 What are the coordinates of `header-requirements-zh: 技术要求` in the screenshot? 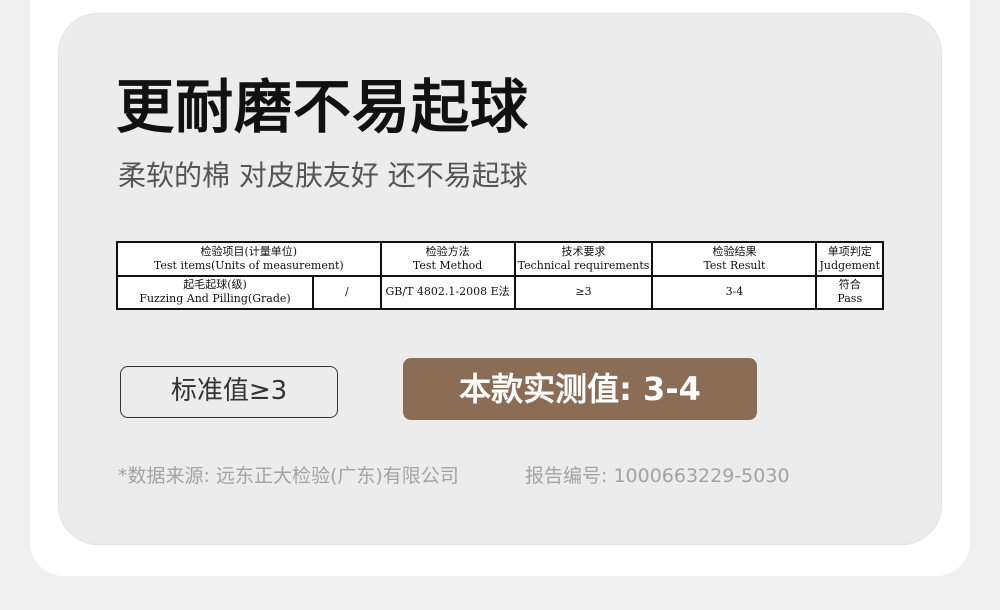 It's located at (583, 251).